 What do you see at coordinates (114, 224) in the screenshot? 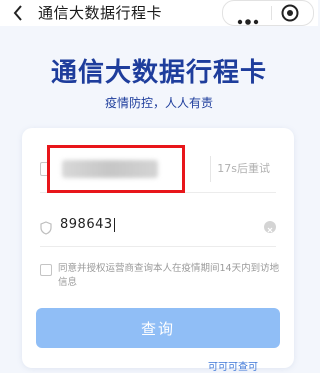
I see `text-cursor` at bounding box center [114, 224].